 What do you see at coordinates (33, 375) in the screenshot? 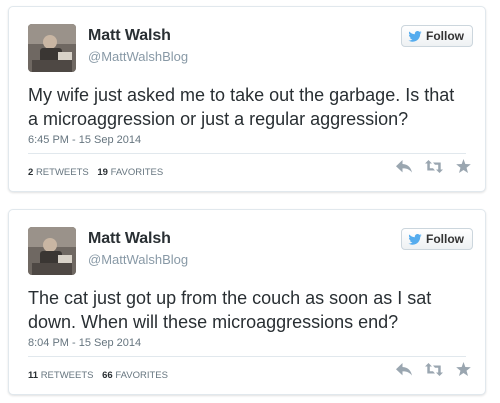
I see `retweets-count: 11` at bounding box center [33, 375].